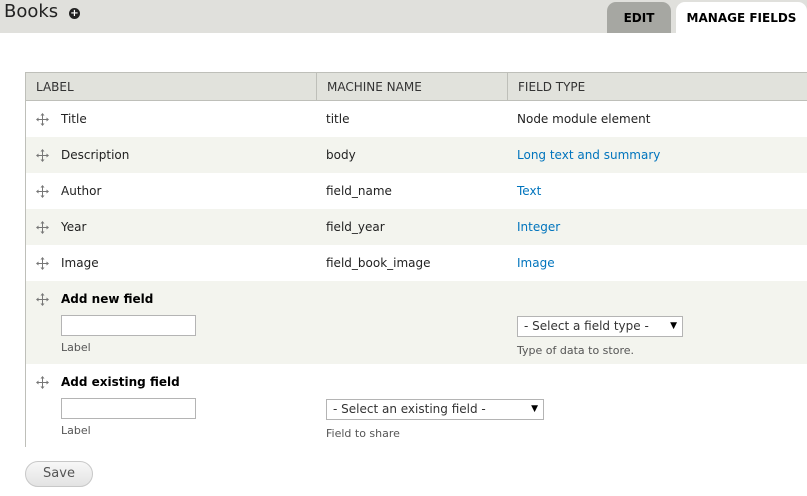  I want to click on new-field-label-input, so click(128, 325).